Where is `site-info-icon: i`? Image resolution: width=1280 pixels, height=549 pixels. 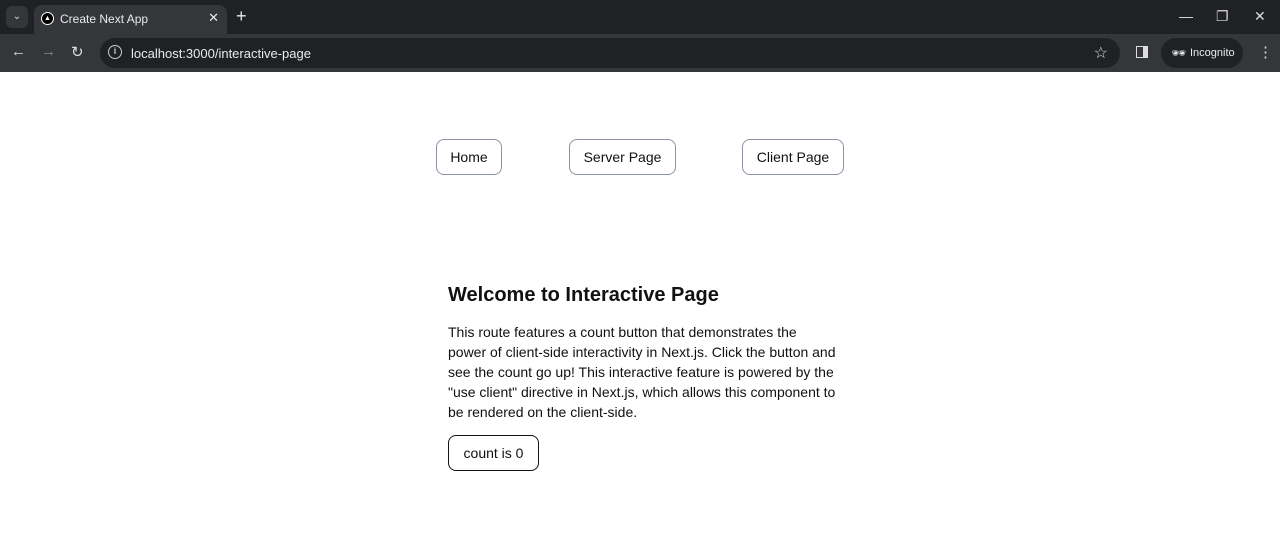
site-info-icon: i is located at coordinates (115, 52).